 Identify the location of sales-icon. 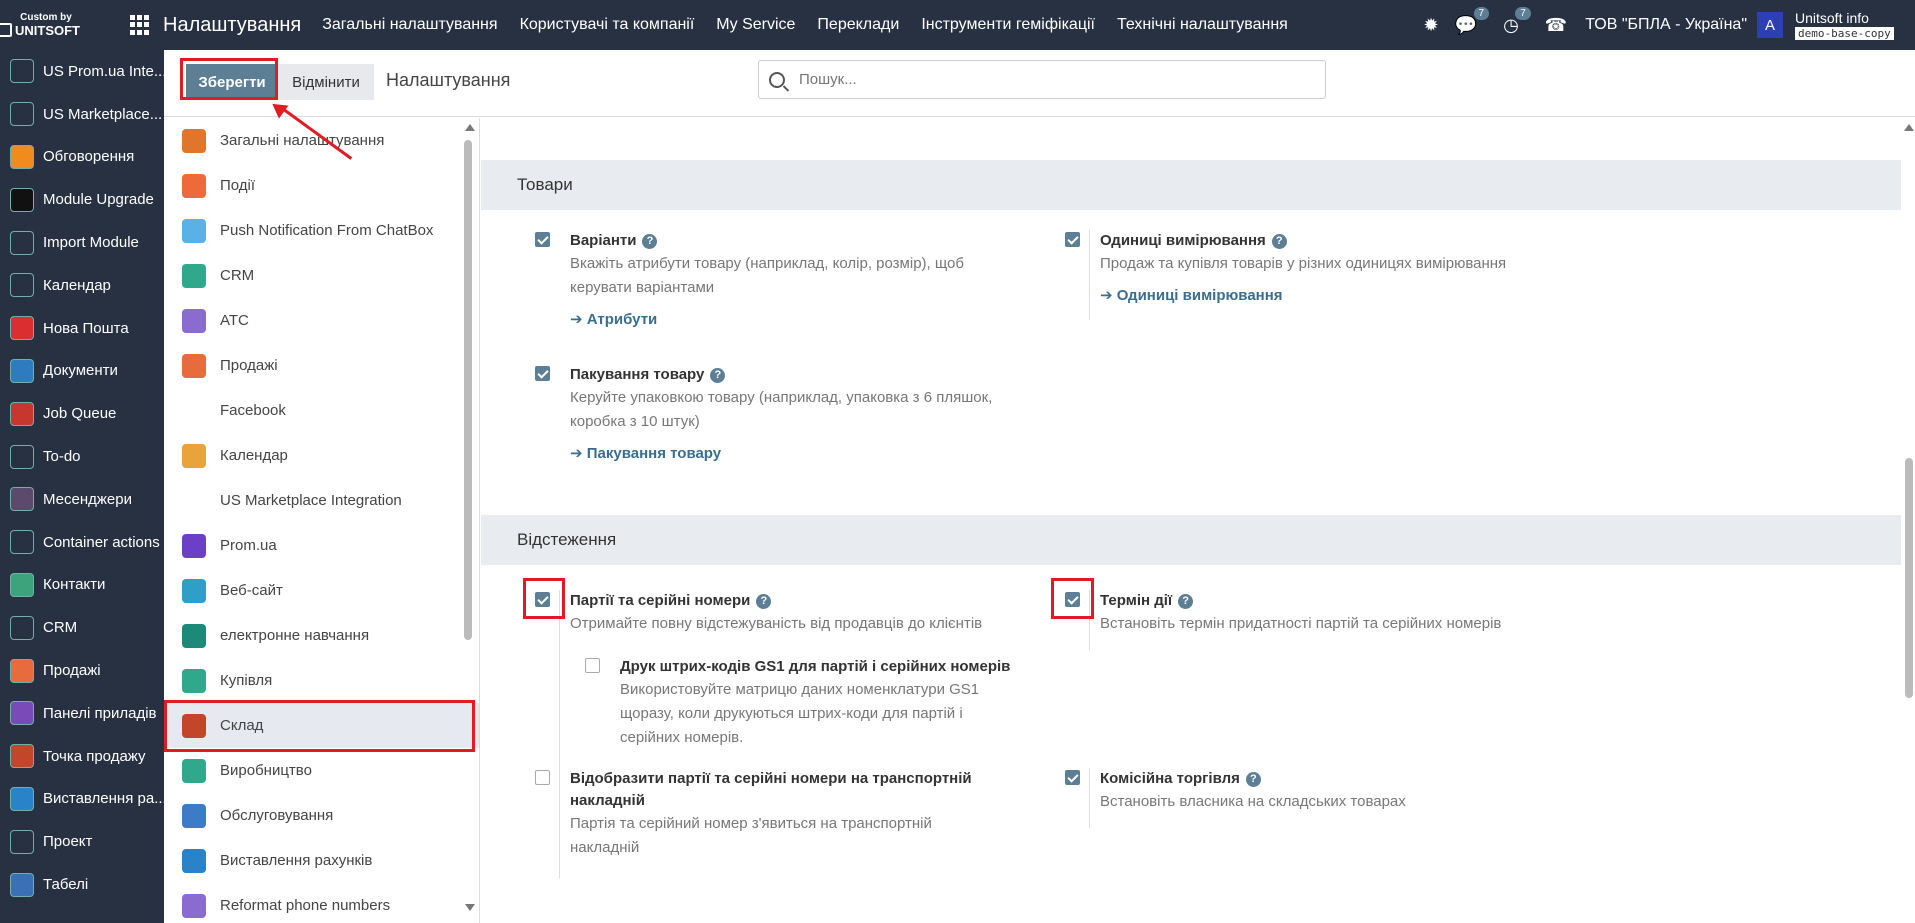
(22, 670).